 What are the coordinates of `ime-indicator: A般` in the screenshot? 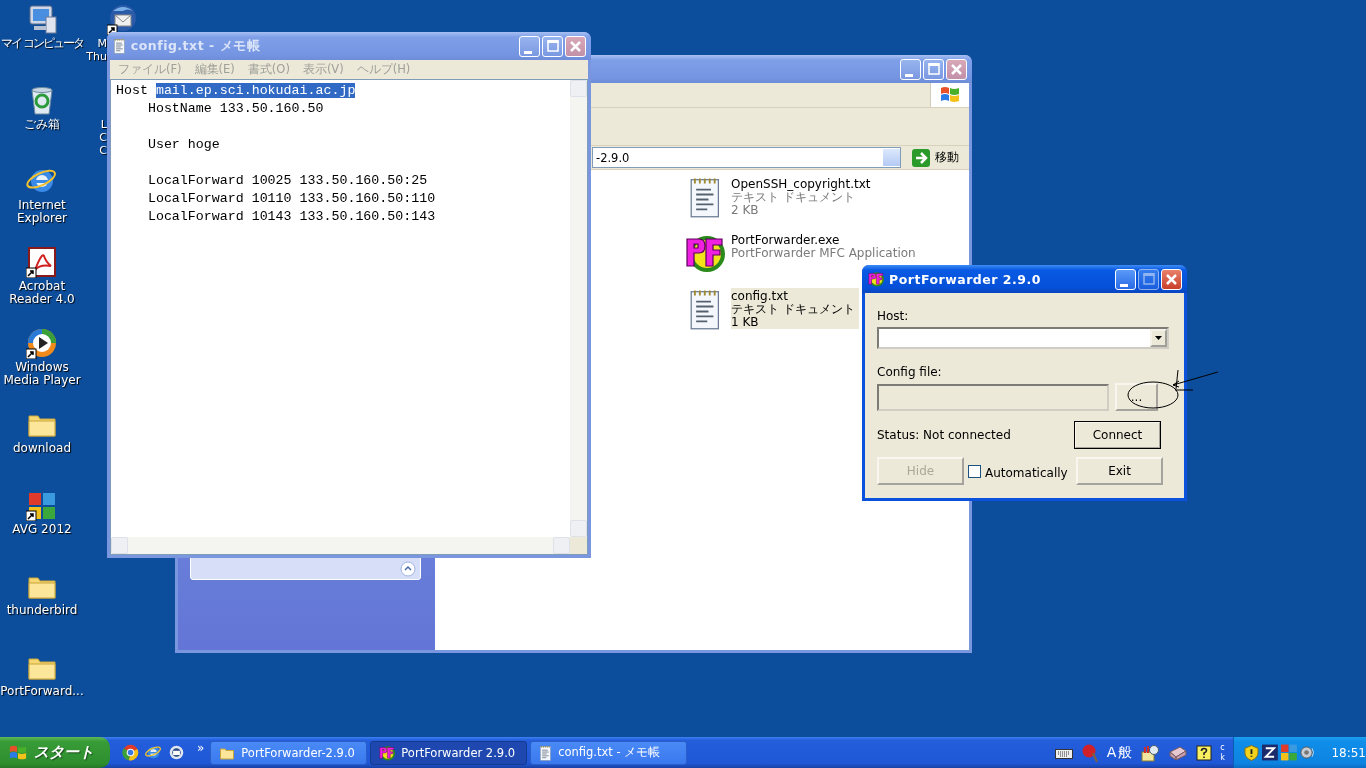 It's located at (1119, 752).